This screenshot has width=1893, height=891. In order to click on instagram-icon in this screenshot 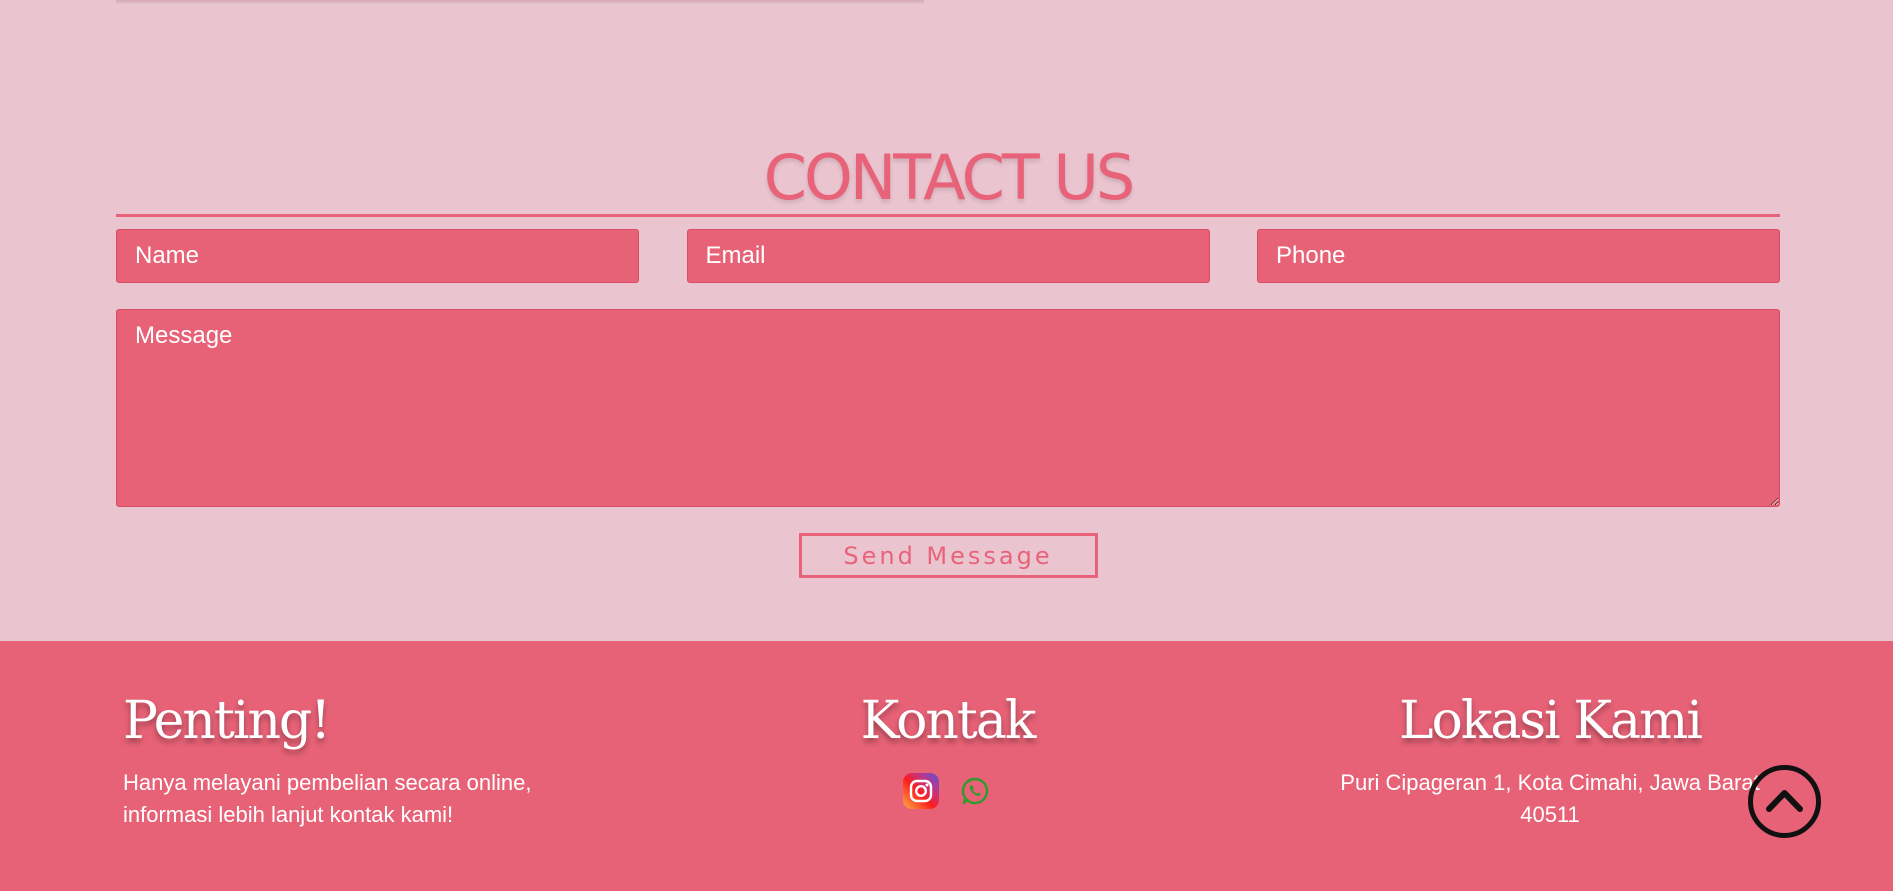, I will do `click(920, 791)`.